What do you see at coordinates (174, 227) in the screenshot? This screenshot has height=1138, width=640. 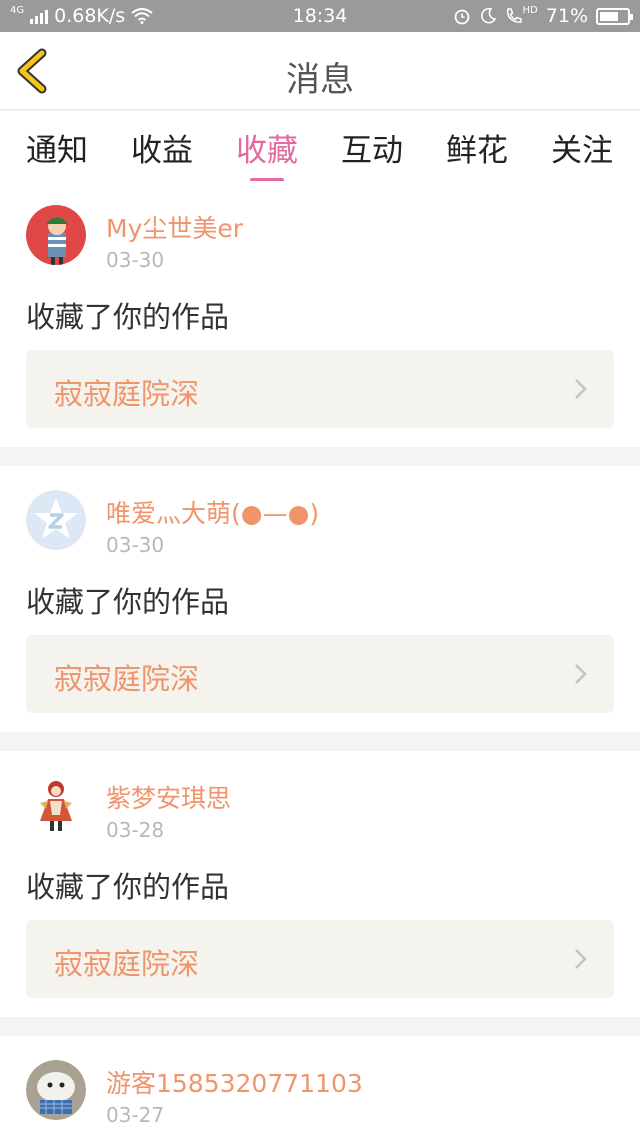 I see `username: My尘世美er` at bounding box center [174, 227].